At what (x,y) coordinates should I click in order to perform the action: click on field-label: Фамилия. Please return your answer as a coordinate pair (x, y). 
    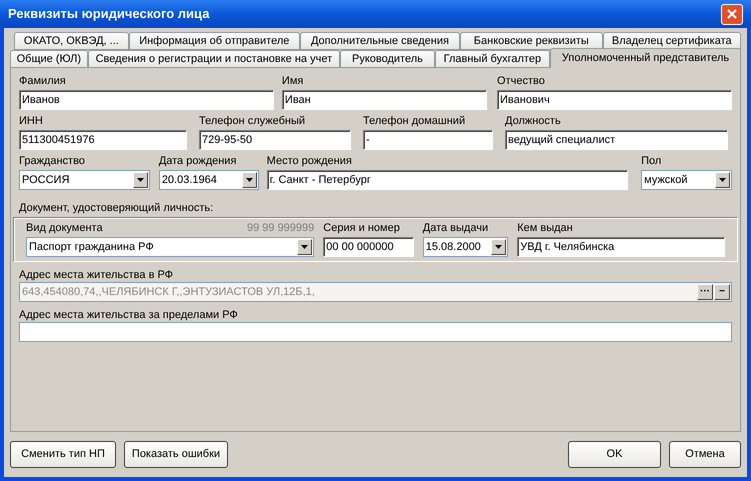
    Looking at the image, I should click on (42, 81).